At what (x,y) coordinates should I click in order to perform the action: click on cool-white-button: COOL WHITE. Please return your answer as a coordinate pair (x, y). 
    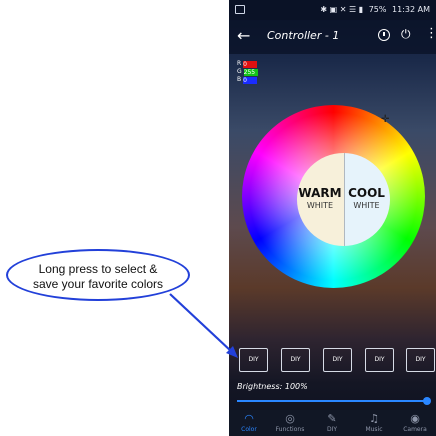
    Looking at the image, I should click on (366, 199).